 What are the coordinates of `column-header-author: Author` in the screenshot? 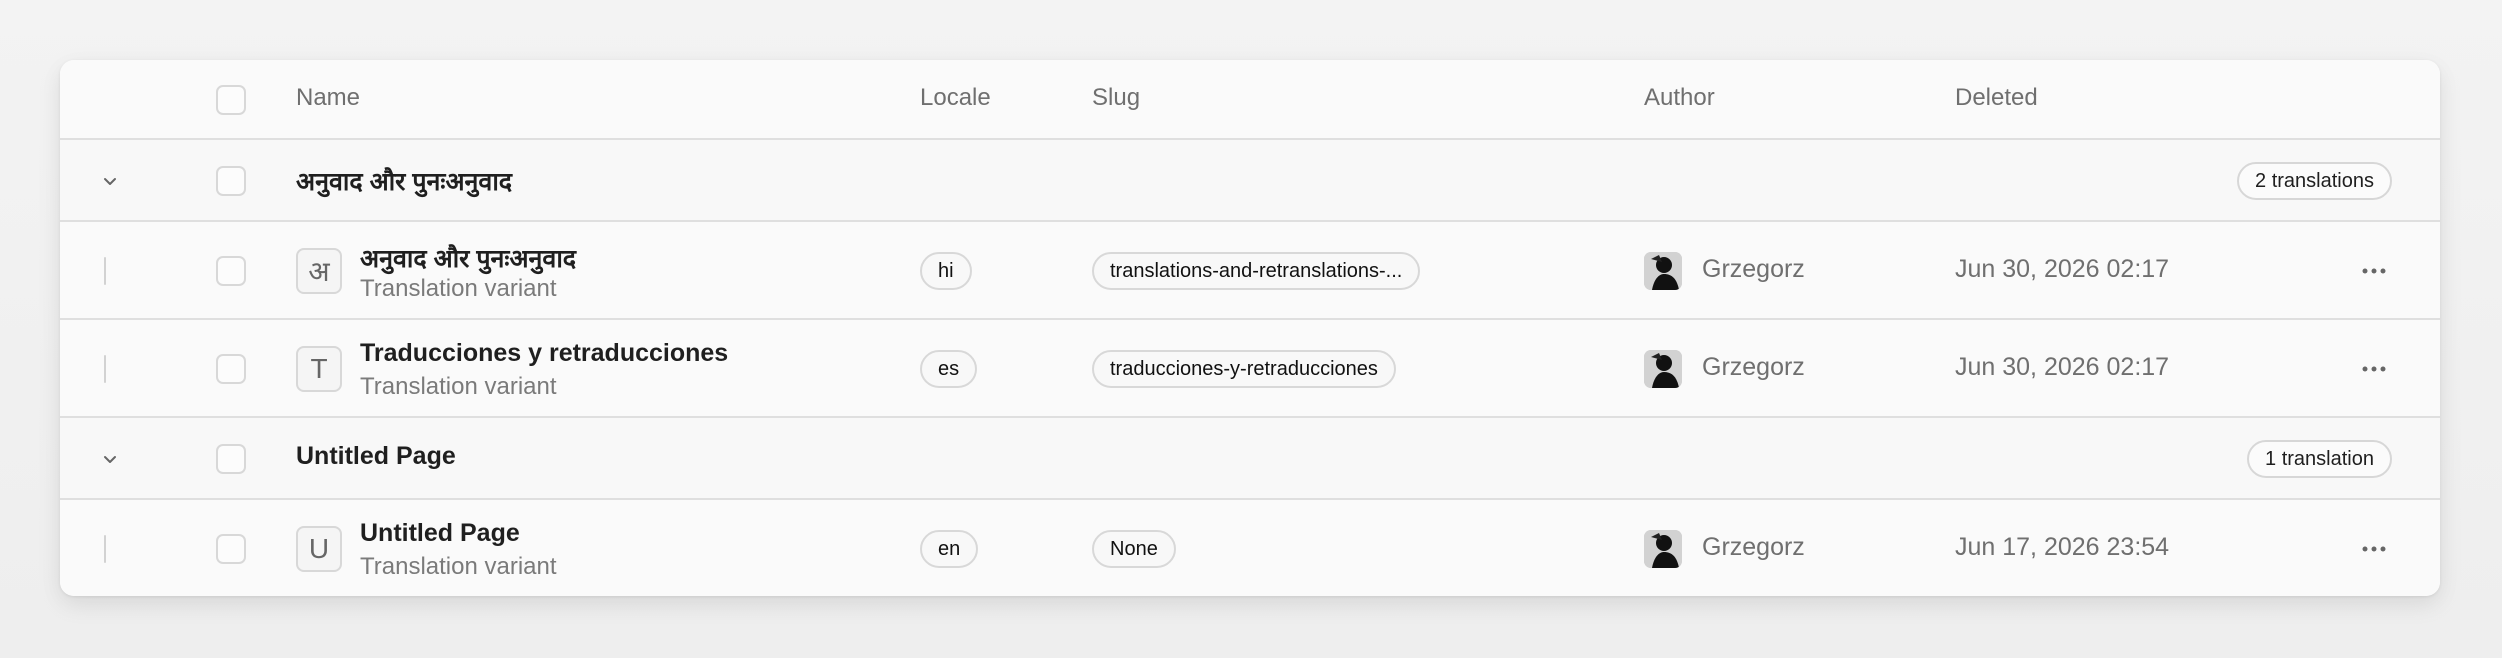 It's located at (1679, 98).